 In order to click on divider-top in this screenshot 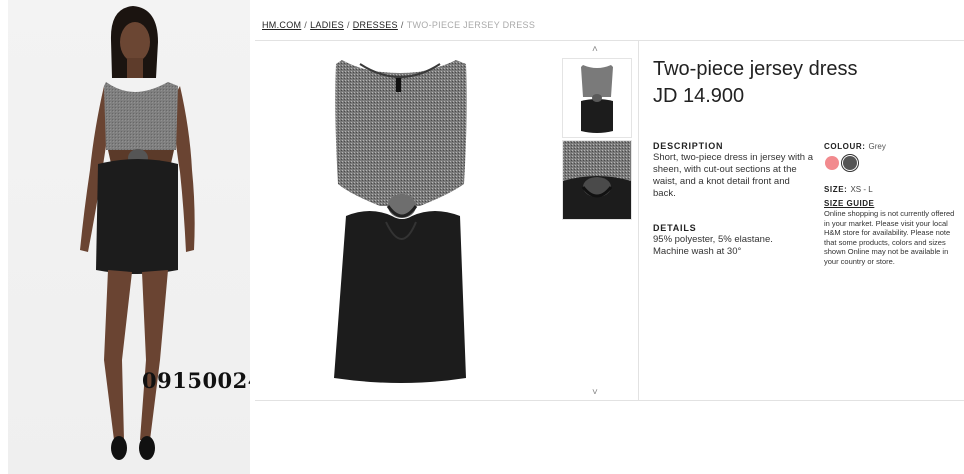, I will do `click(609, 40)`.